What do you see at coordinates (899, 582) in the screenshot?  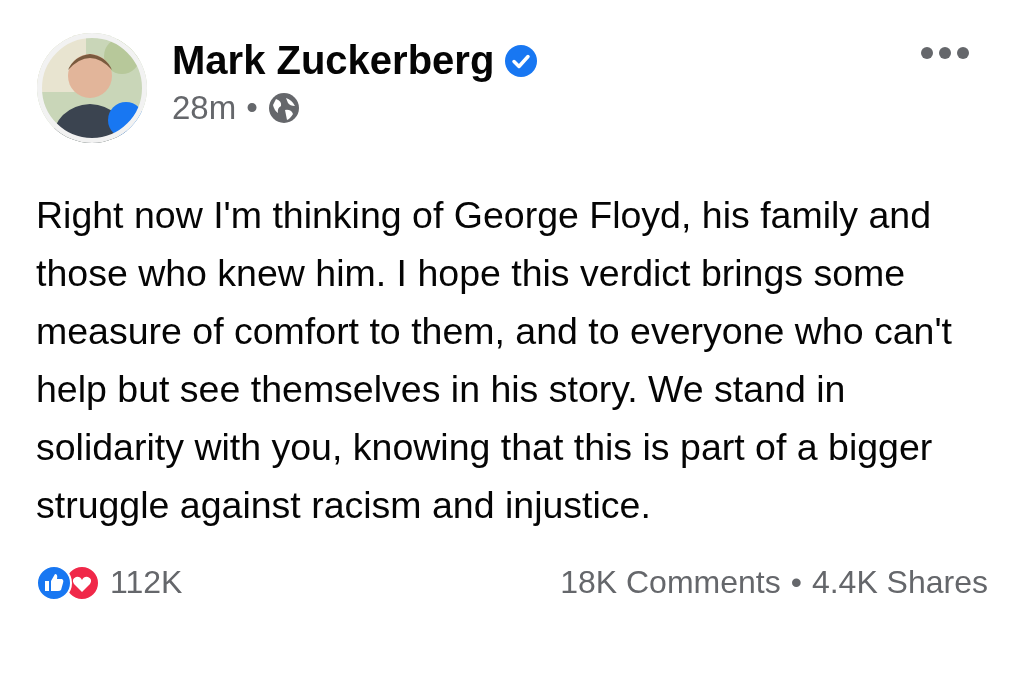 I see `shares-count: 4.4K Shares` at bounding box center [899, 582].